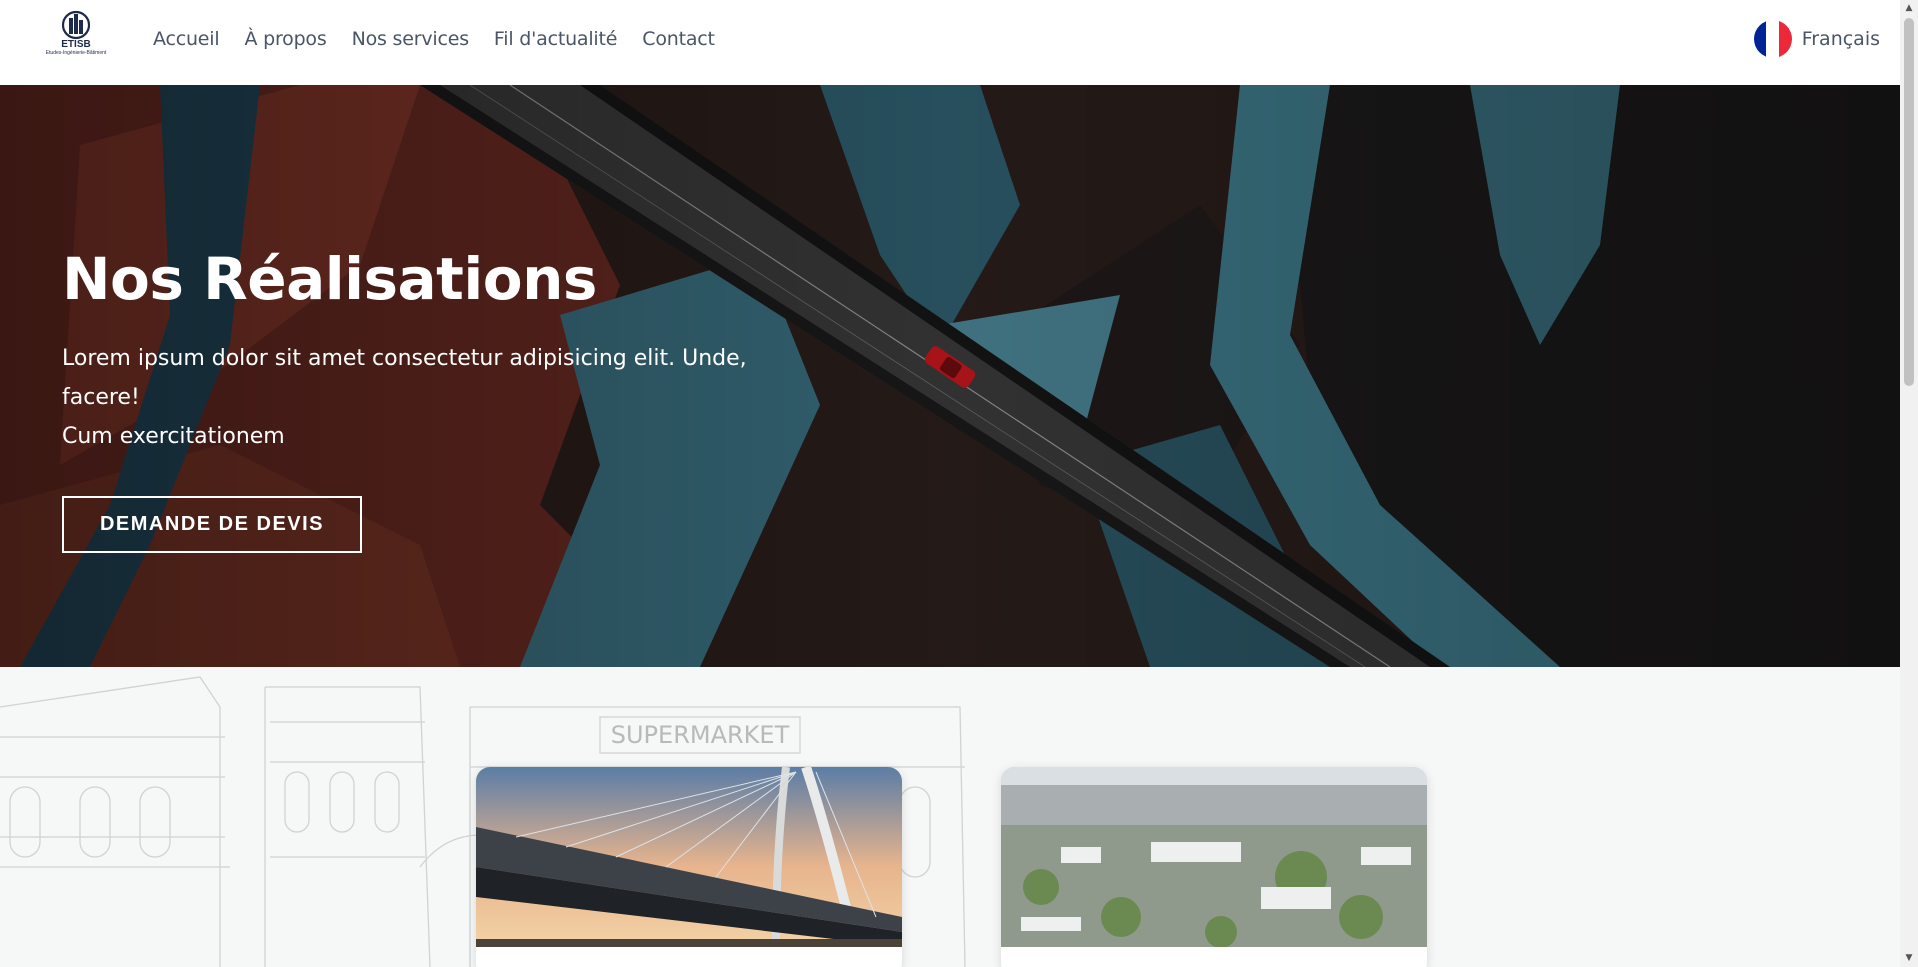  I want to click on hero-subtitle-line2: Cum exercitationem, so click(173, 436).